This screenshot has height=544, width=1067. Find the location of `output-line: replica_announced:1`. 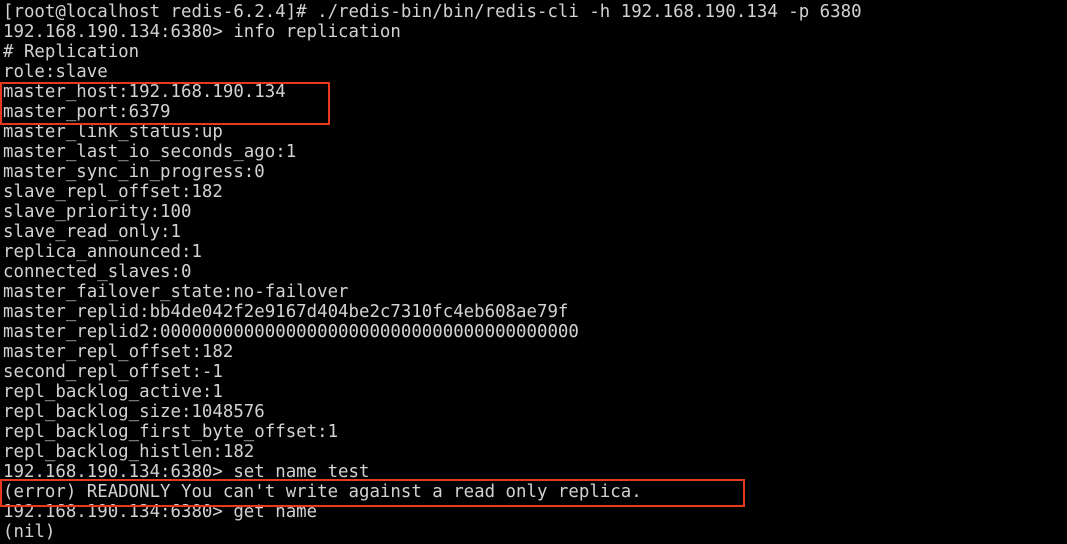

output-line: replica_announced:1 is located at coordinates (102, 252).